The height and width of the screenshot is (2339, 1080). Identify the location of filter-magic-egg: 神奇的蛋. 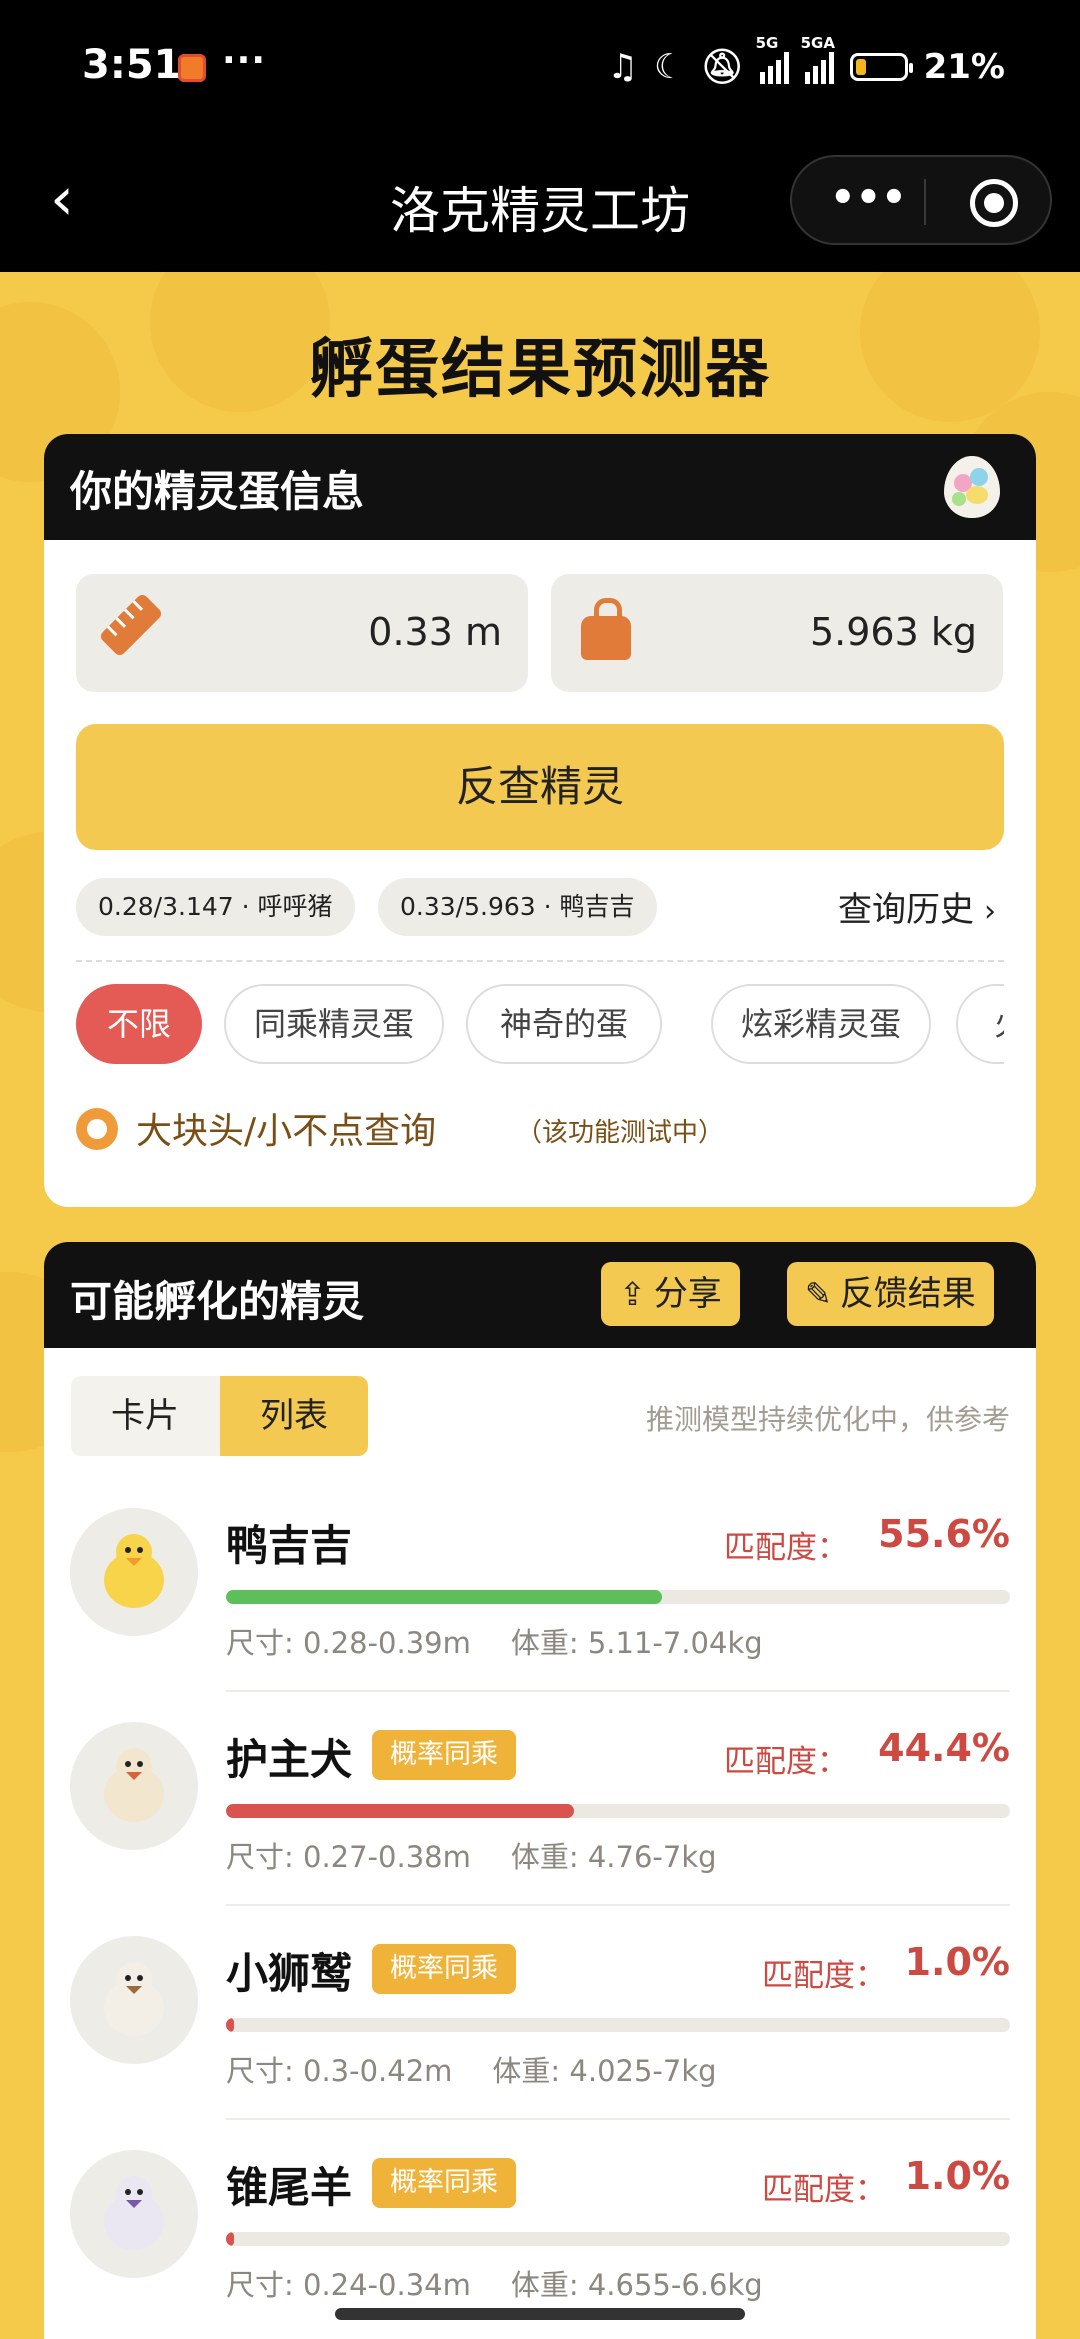
(564, 1024).